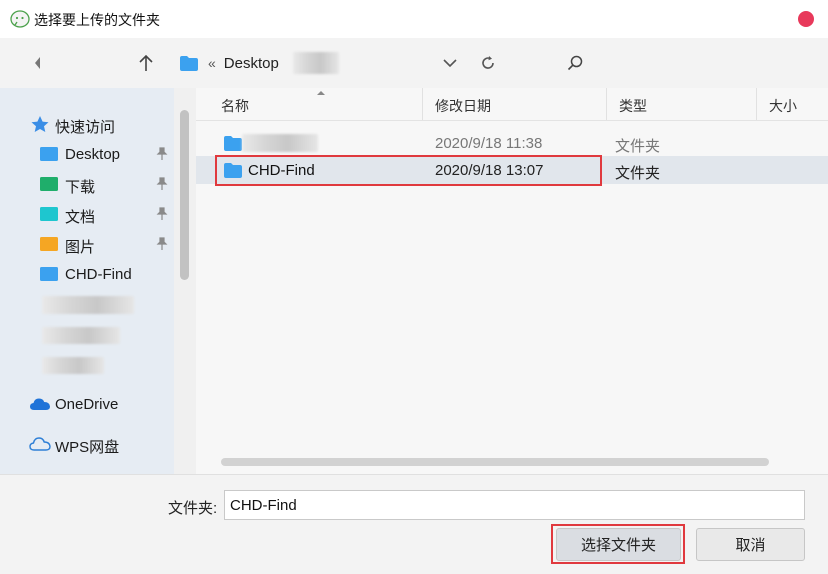 The height and width of the screenshot is (574, 828). Describe the element at coordinates (251, 63) in the screenshot. I see `breadcrumb-desktop: Desktop` at that location.